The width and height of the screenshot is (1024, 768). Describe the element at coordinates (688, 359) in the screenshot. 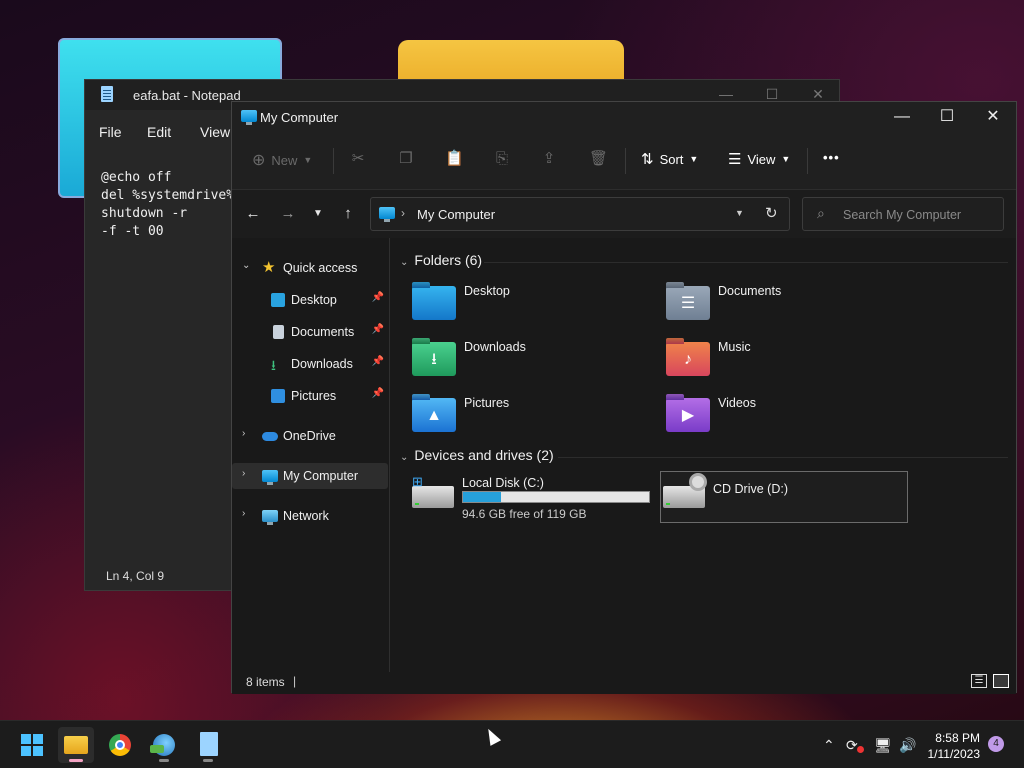

I see `music-folder-icon: ♪` at that location.